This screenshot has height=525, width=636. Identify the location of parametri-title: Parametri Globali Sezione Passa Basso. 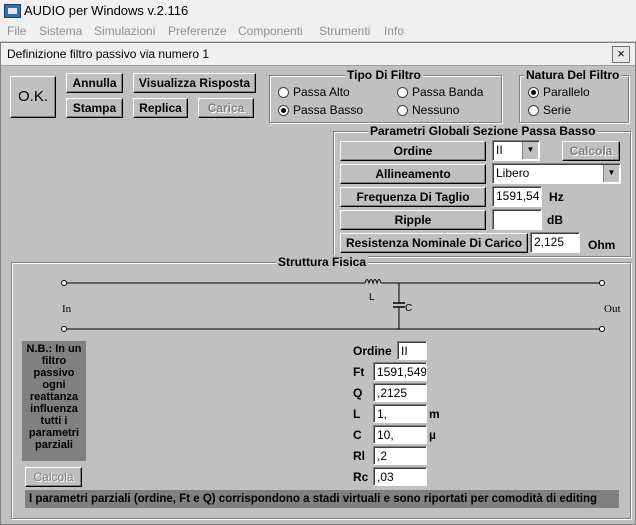
(483, 131).